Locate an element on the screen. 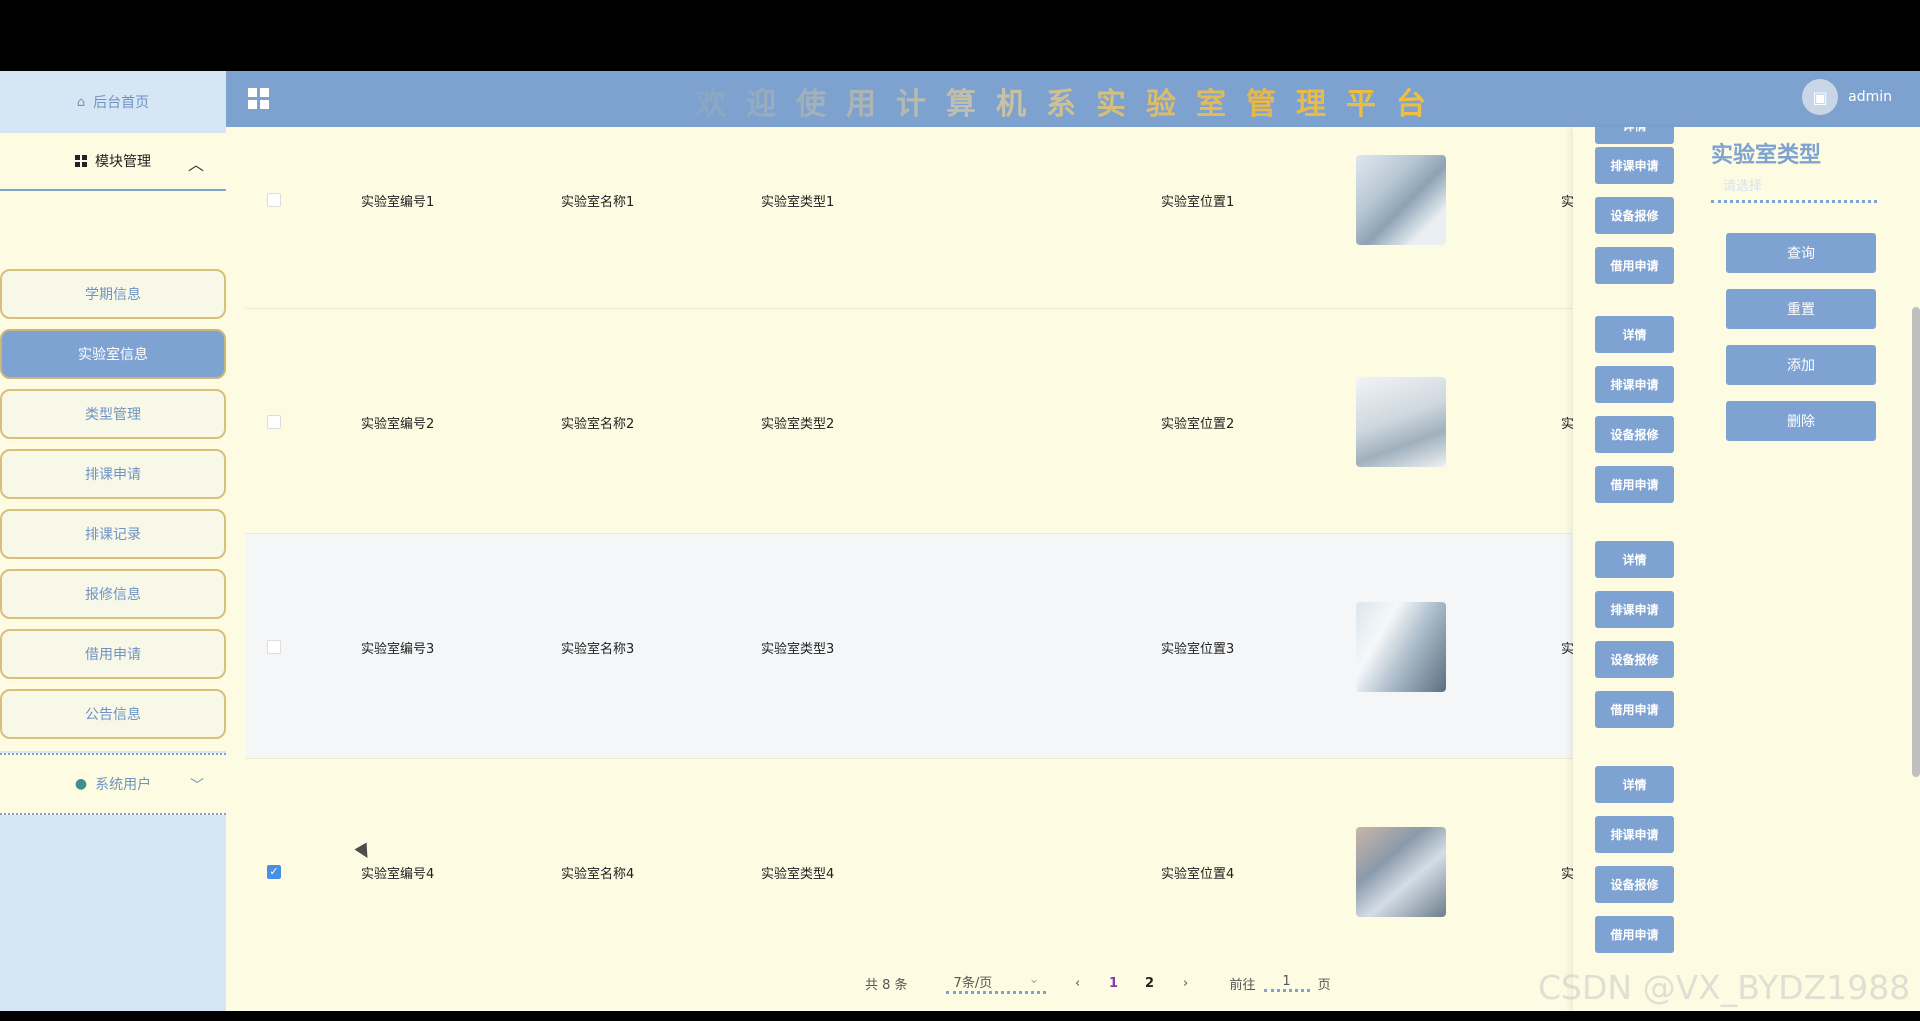 The width and height of the screenshot is (1920, 1021). sidebar-item-semester: 学期信息 is located at coordinates (113, 294).